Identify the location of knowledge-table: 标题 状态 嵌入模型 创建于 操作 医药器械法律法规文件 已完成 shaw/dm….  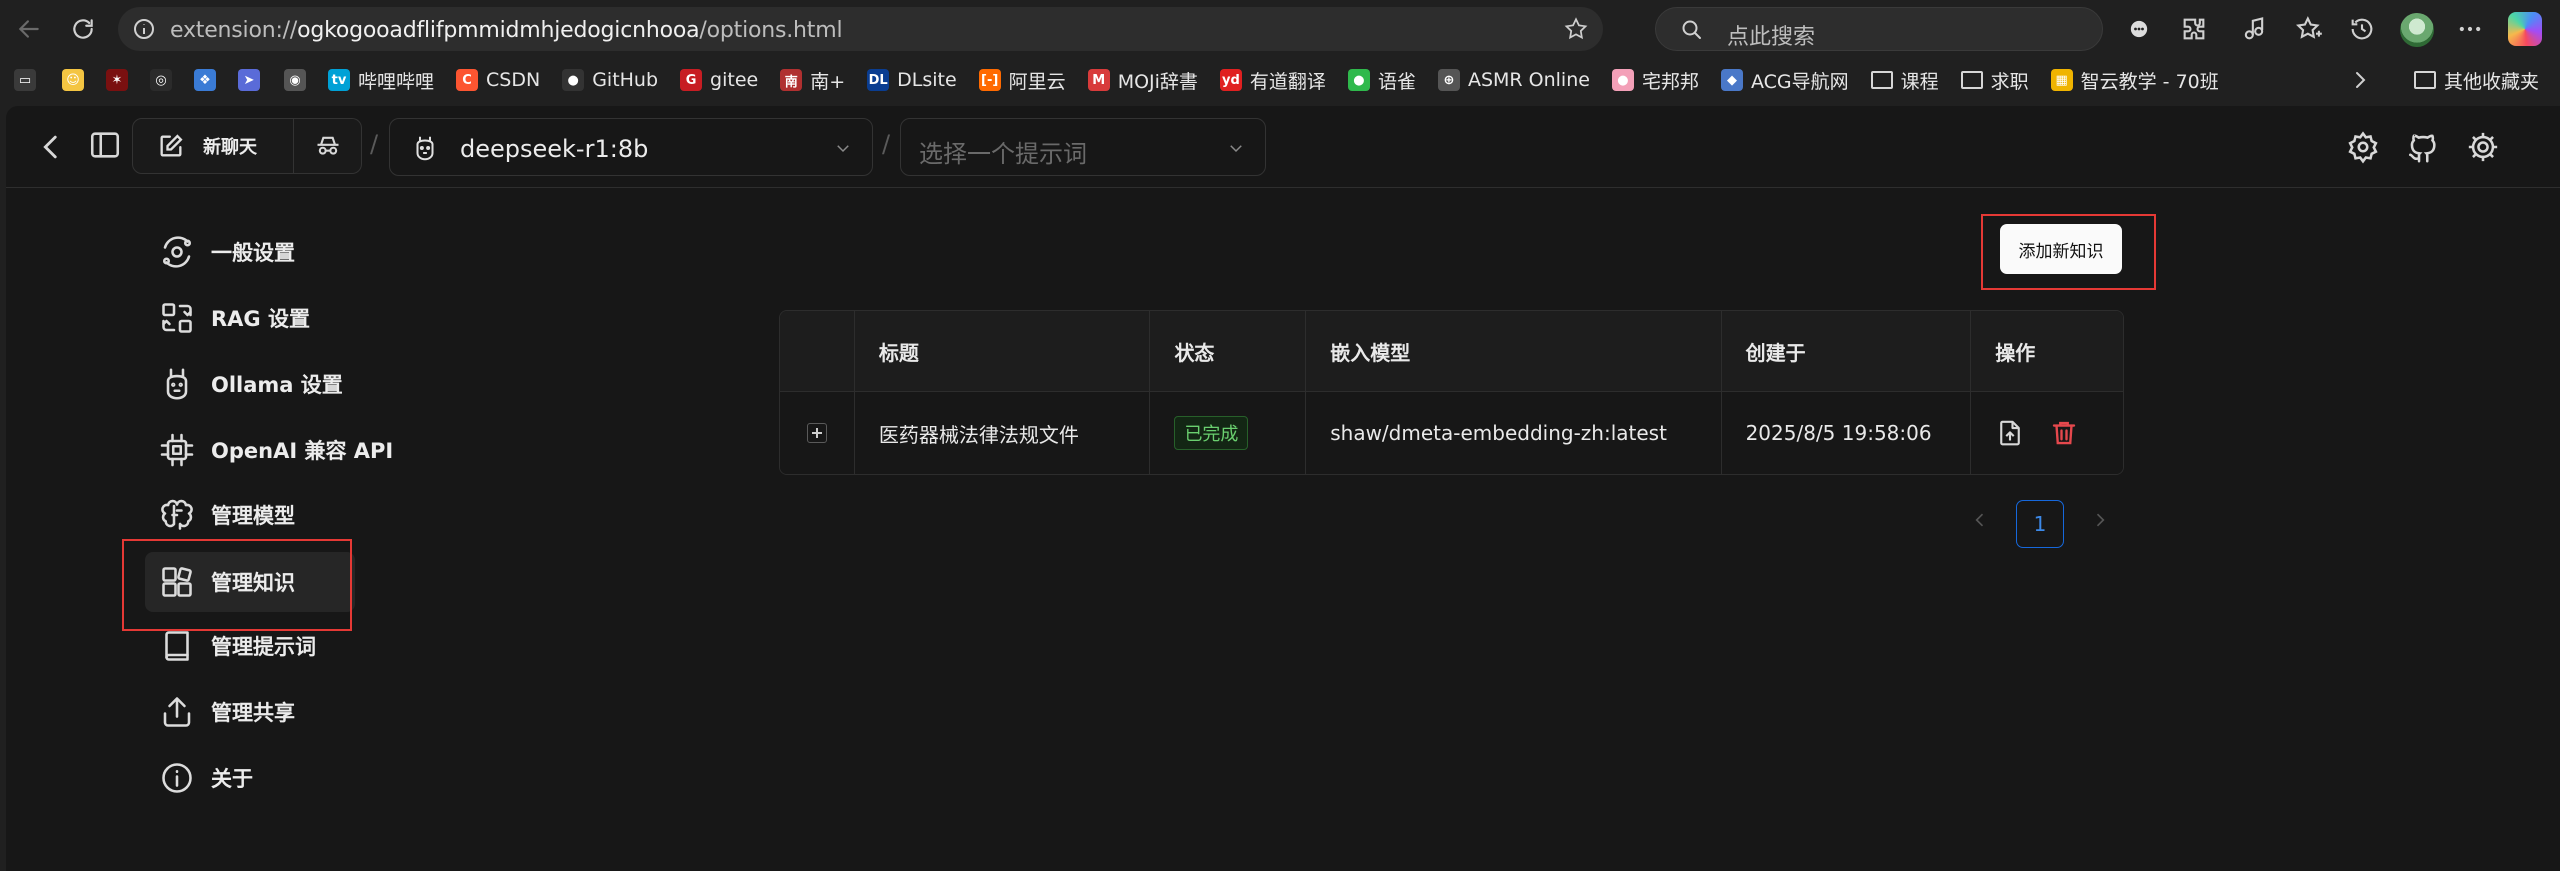
(1451, 392).